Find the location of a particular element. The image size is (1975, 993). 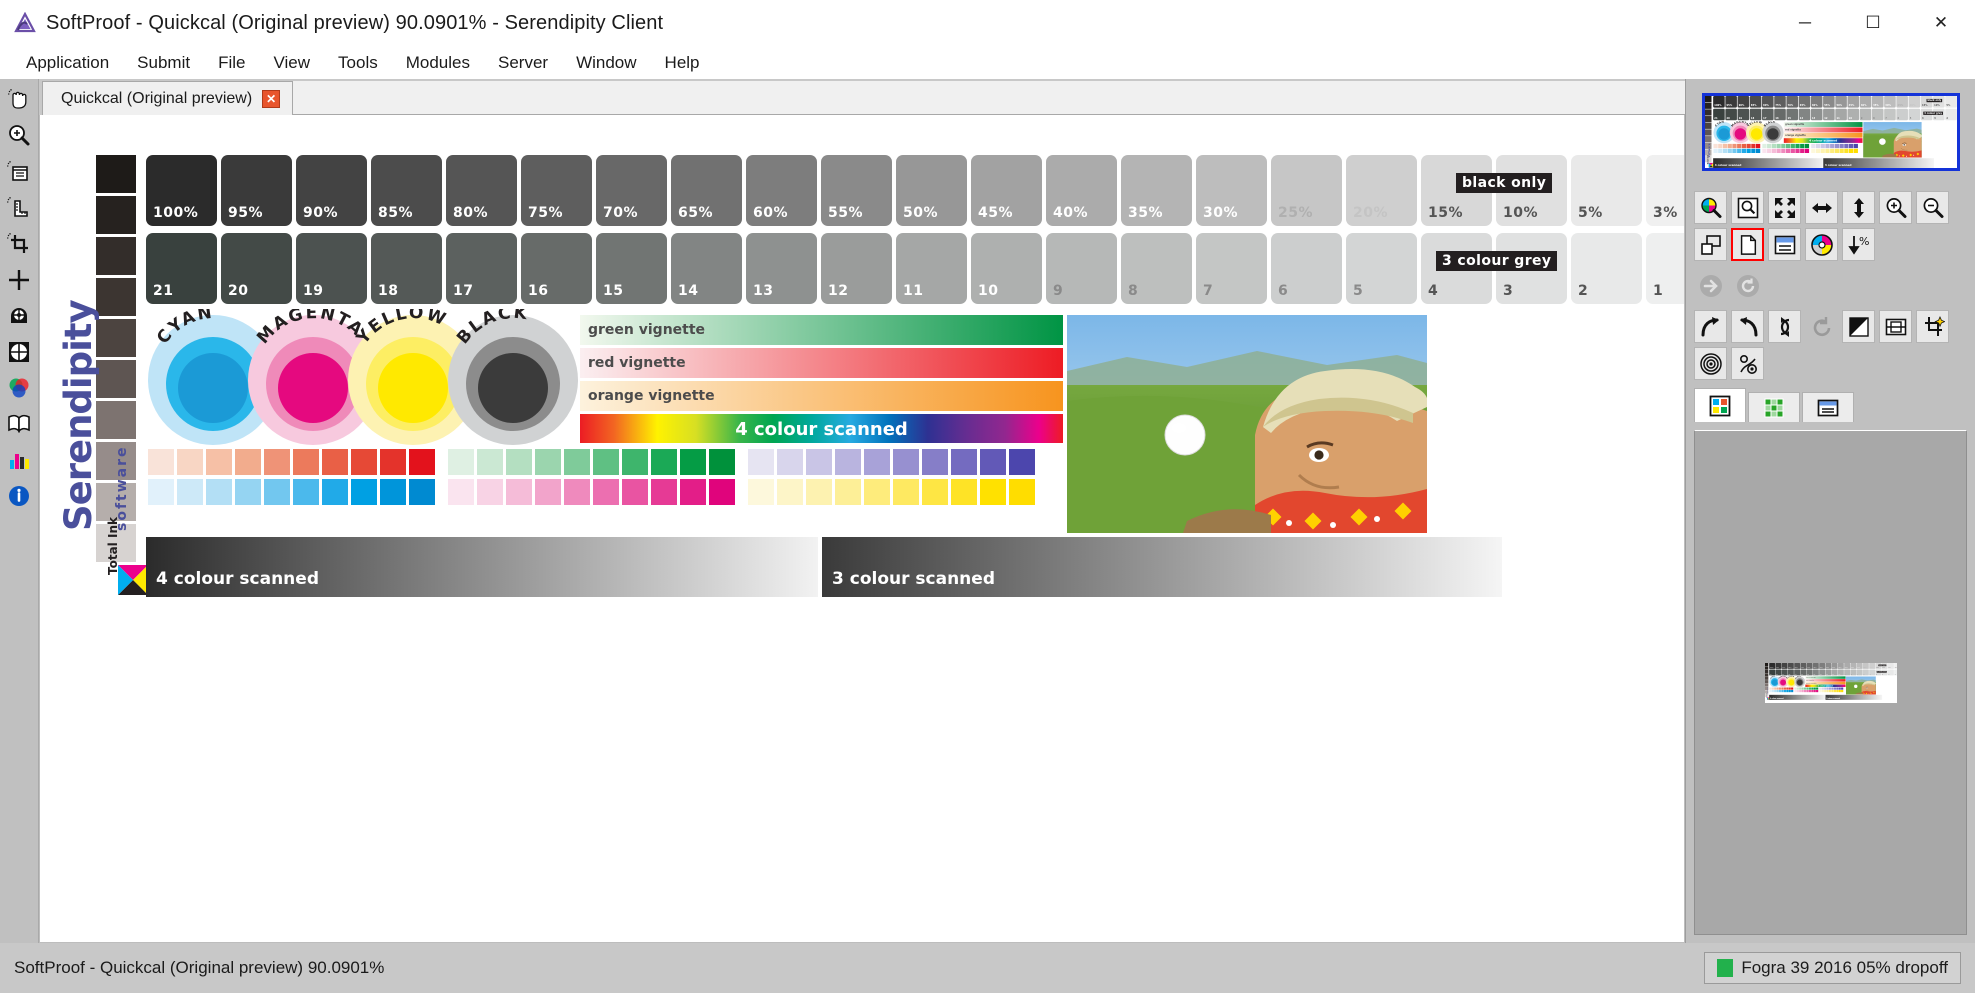

colour-wheel-icon is located at coordinates (1821, 244).